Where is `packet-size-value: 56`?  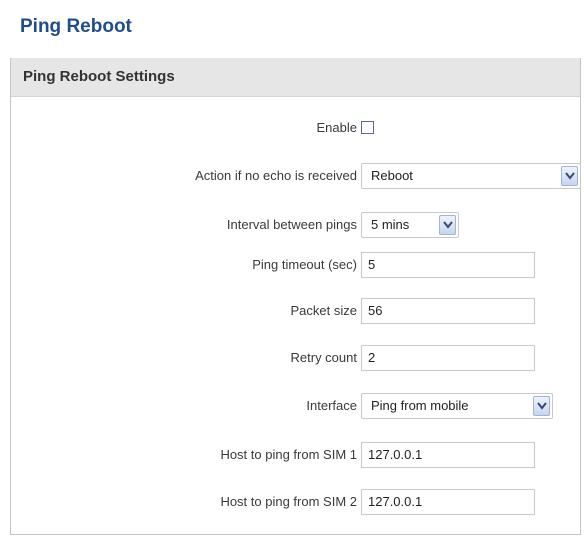
packet-size-value: 56 is located at coordinates (375, 310).